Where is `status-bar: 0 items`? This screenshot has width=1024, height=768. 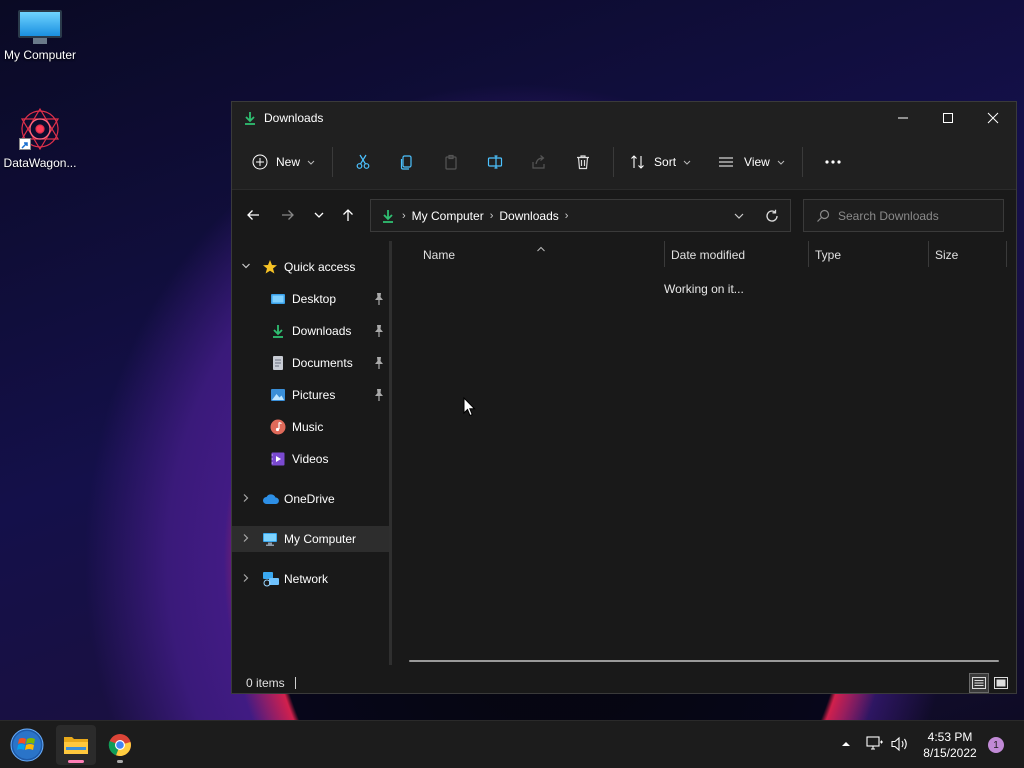
status-bar: 0 items is located at coordinates (624, 683).